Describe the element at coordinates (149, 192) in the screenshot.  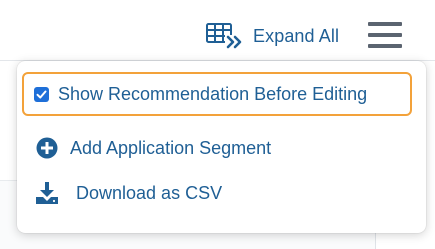
I see `menu-item-label: Download as CSV` at that location.